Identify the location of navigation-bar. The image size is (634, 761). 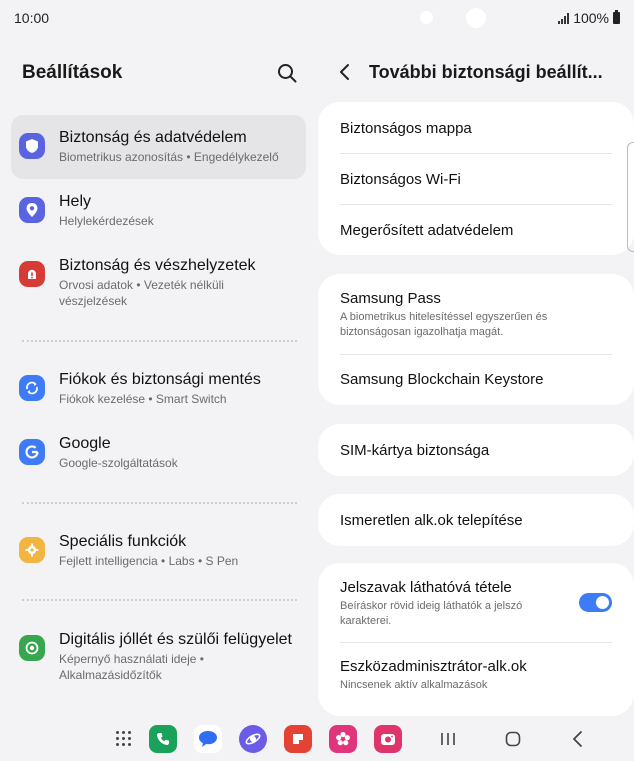
(317, 738).